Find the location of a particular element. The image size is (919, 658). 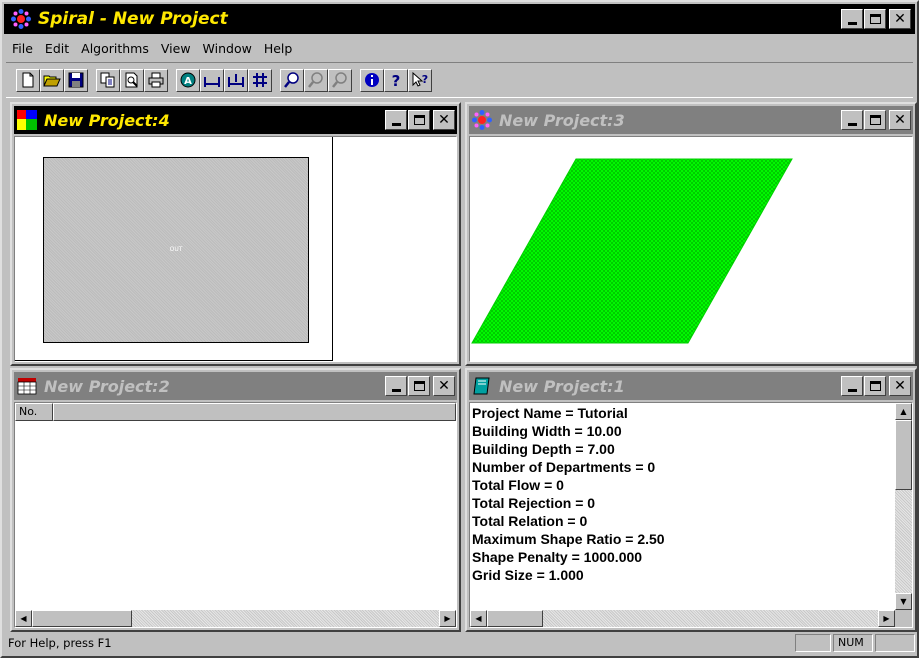

algorithm-a-icon: A is located at coordinates (188, 80).